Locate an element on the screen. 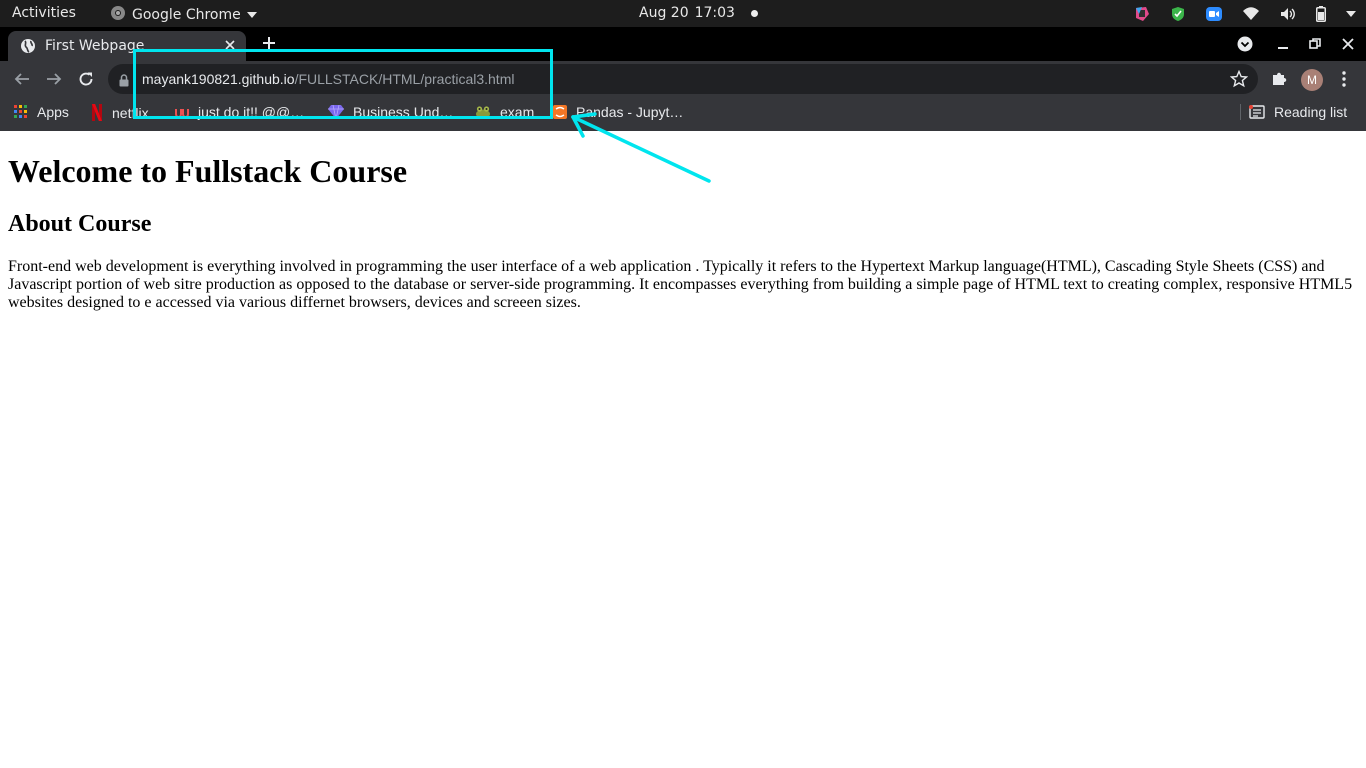 Image resolution: width=1366 pixels, height=768 pixels. apps-grid-icon is located at coordinates (21, 112).